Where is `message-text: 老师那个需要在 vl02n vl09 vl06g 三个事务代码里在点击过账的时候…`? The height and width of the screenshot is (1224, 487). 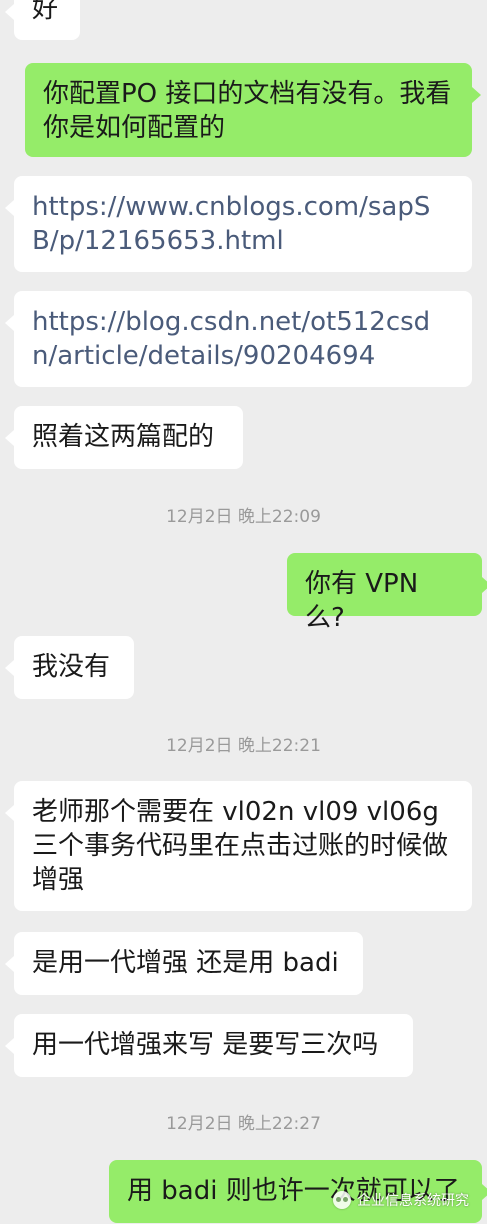 message-text: 老师那个需要在 vl02n vl09 vl06g 三个事务代码里在点击过账的时候… is located at coordinates (240, 846).